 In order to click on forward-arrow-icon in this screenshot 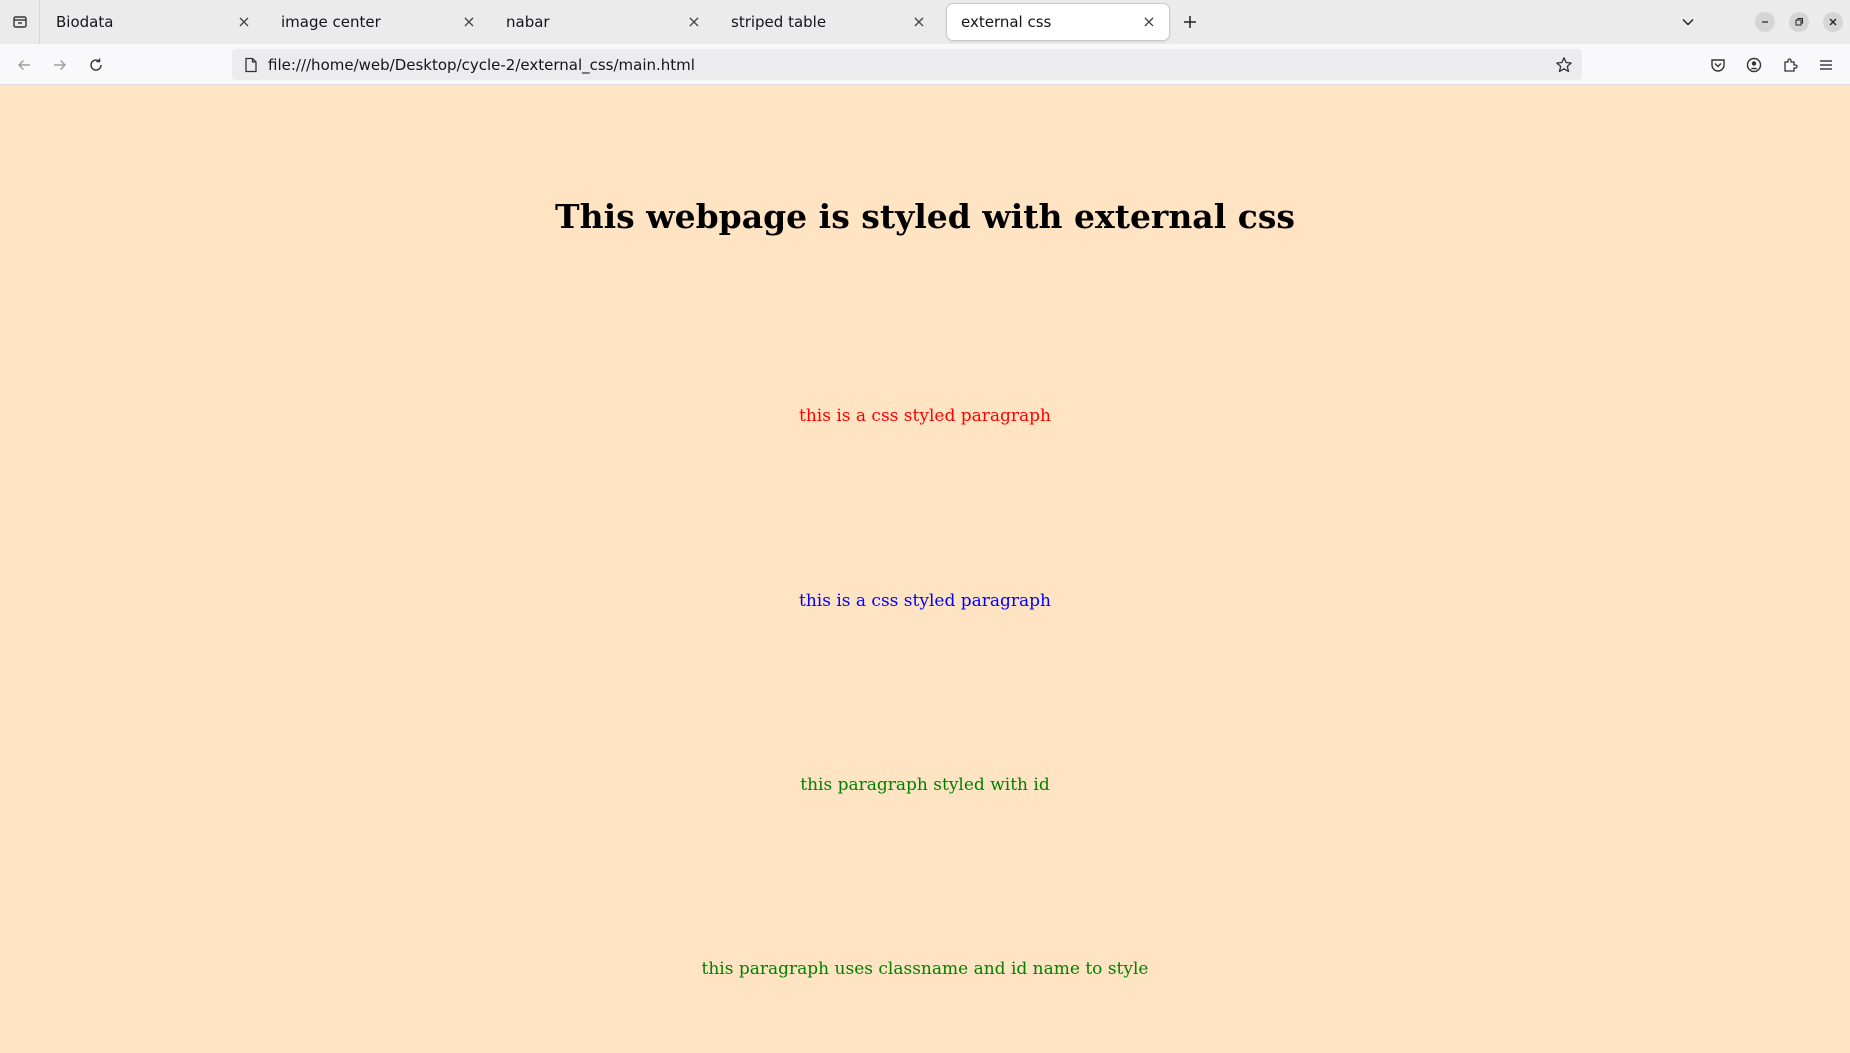, I will do `click(60, 65)`.